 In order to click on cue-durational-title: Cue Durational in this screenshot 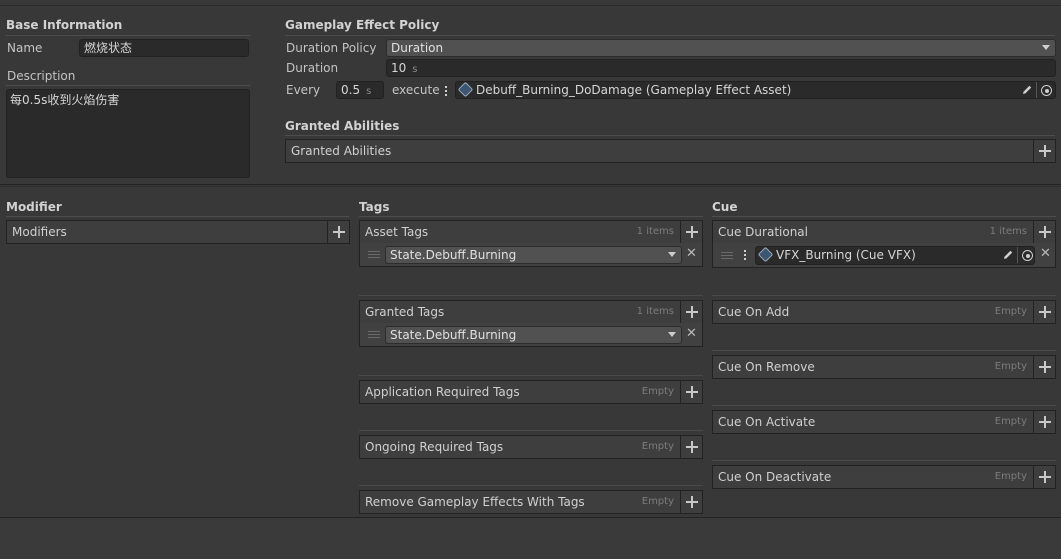, I will do `click(763, 232)`.